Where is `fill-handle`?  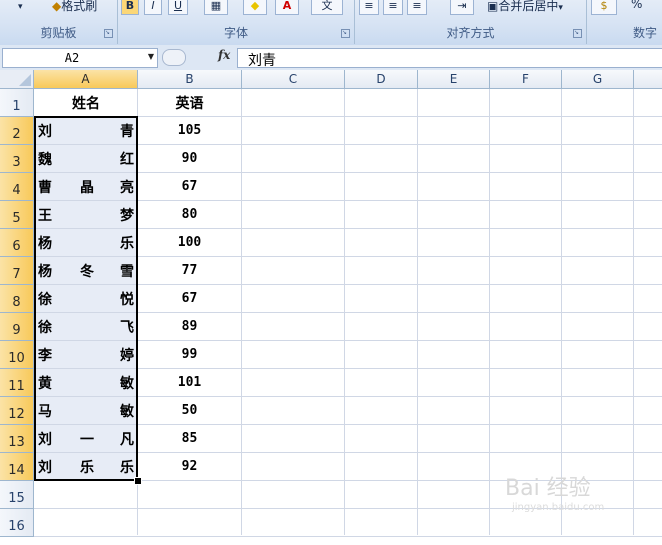 fill-handle is located at coordinates (138, 481).